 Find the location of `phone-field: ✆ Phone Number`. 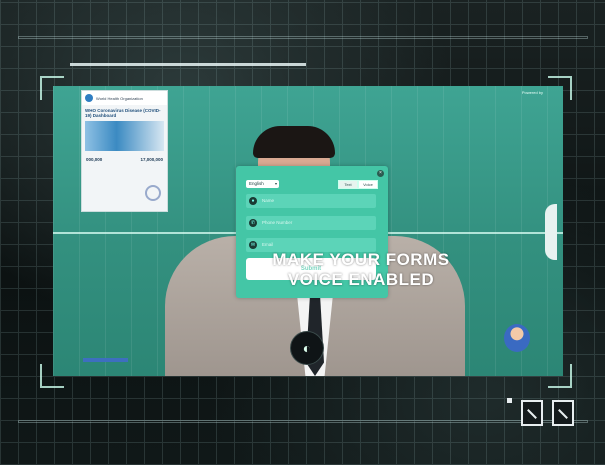

phone-field: ✆ Phone Number is located at coordinates (311, 223).